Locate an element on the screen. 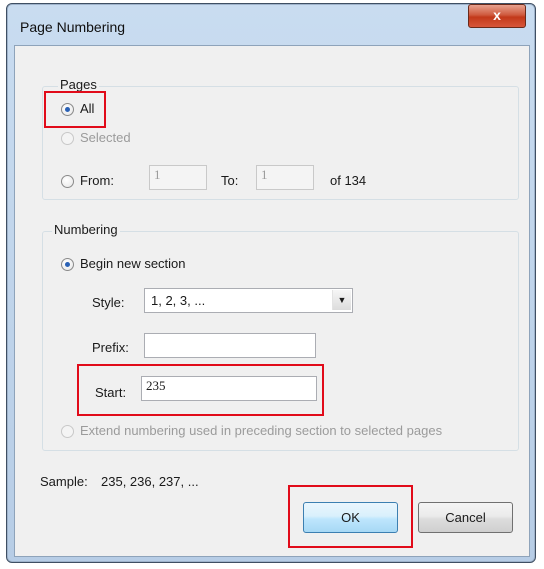  close-button: x is located at coordinates (497, 16).